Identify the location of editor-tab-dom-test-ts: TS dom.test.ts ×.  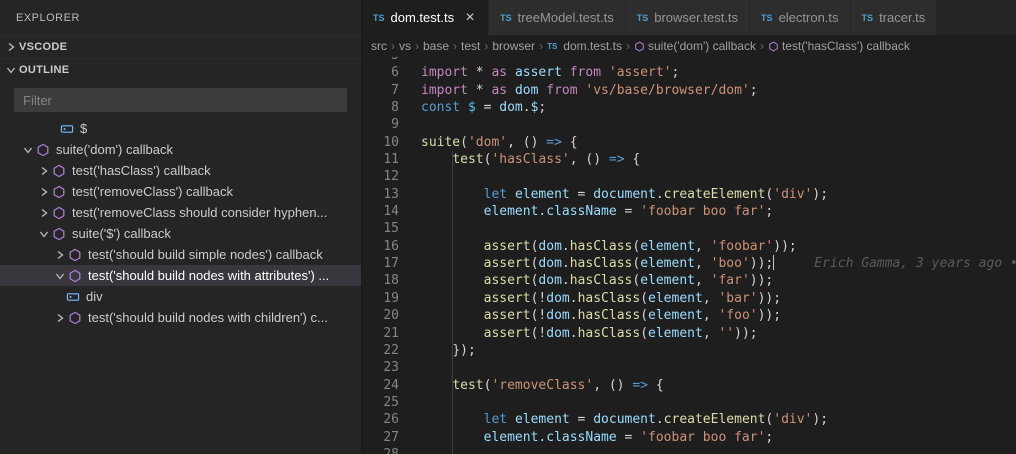
(426, 17).